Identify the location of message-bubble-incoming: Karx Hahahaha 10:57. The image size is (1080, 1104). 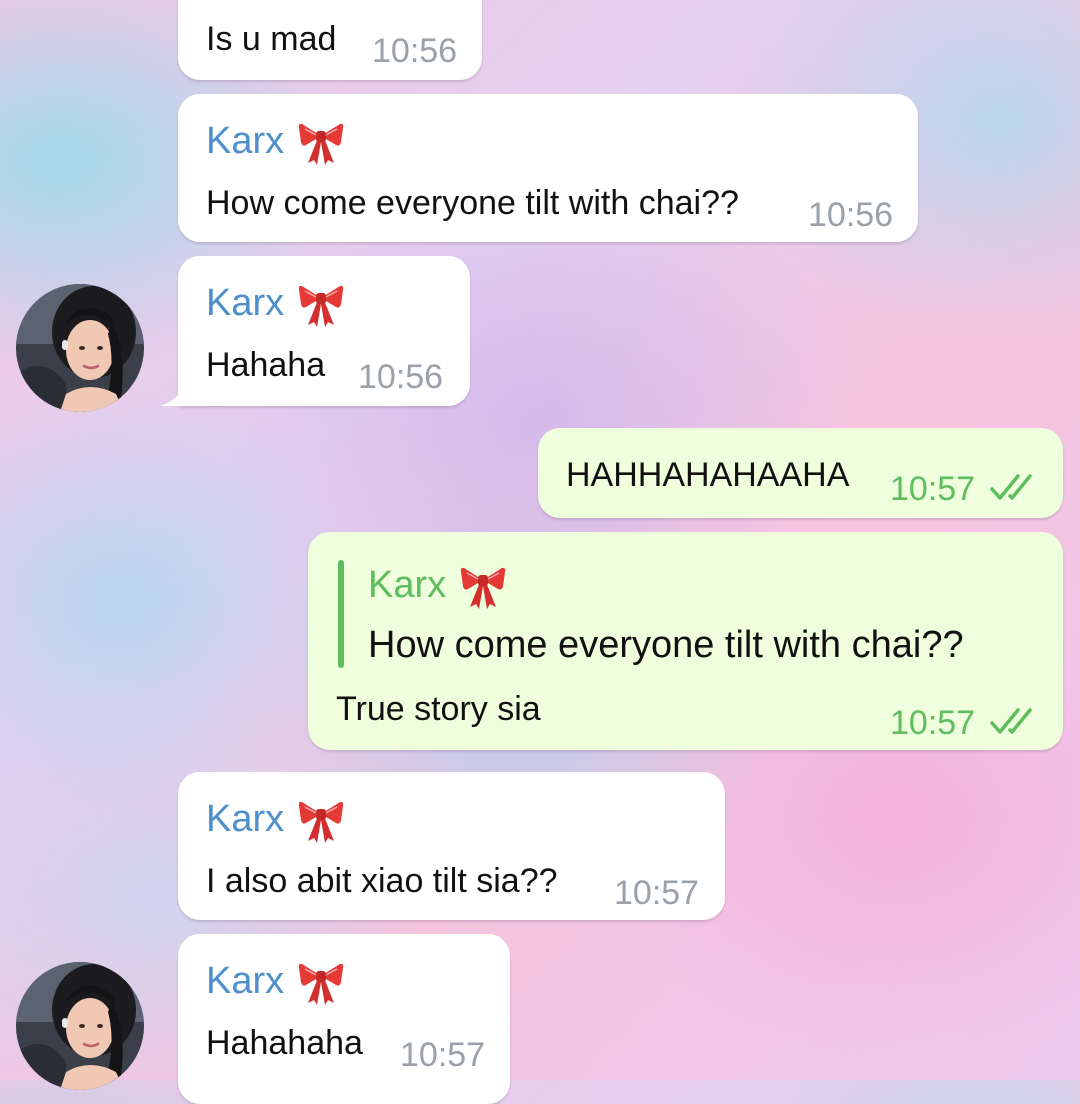
(344, 1019).